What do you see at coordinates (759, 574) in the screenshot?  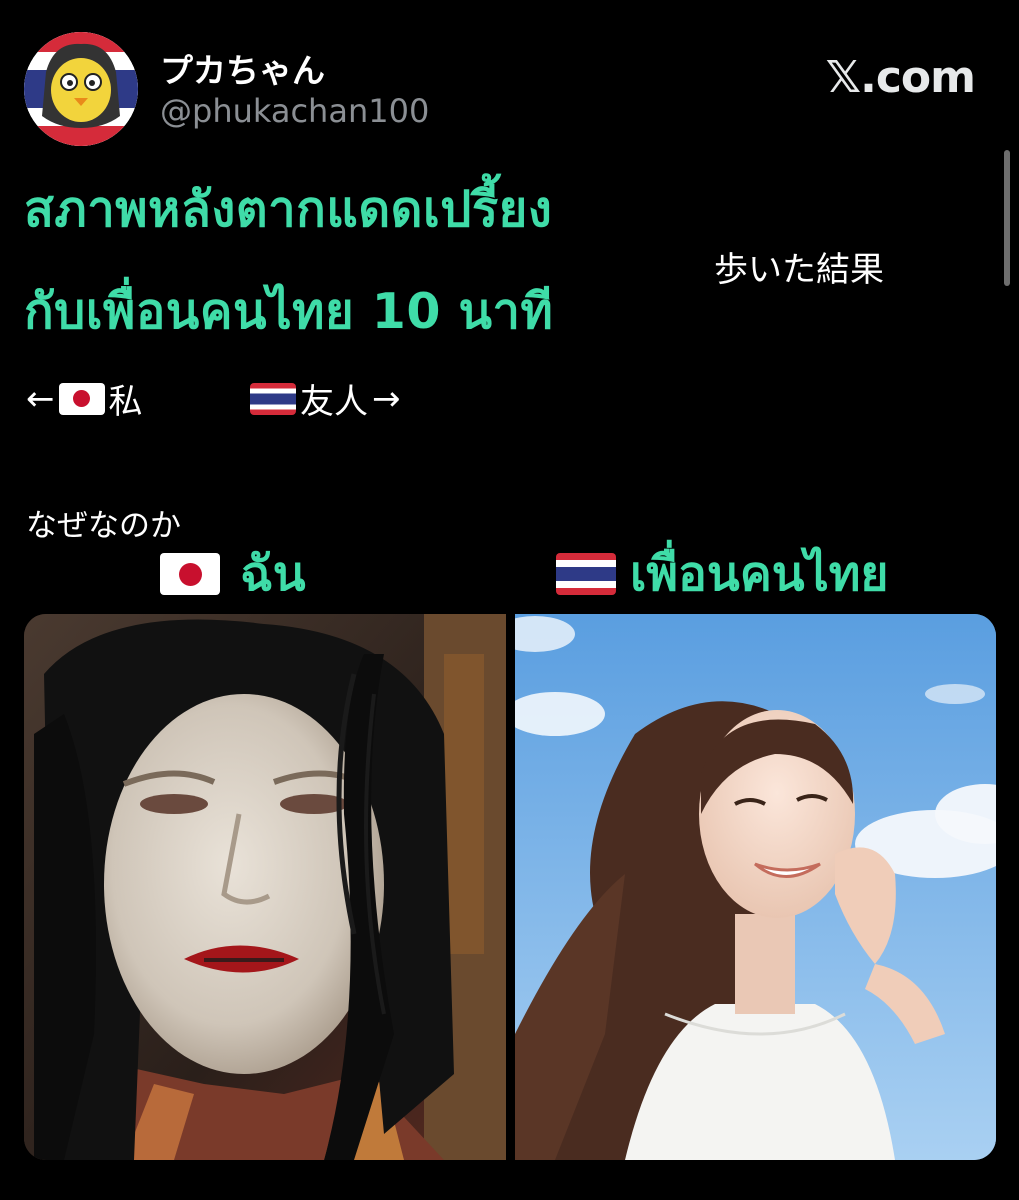 I see `label-friend-text: เพื่อนคนไทย` at bounding box center [759, 574].